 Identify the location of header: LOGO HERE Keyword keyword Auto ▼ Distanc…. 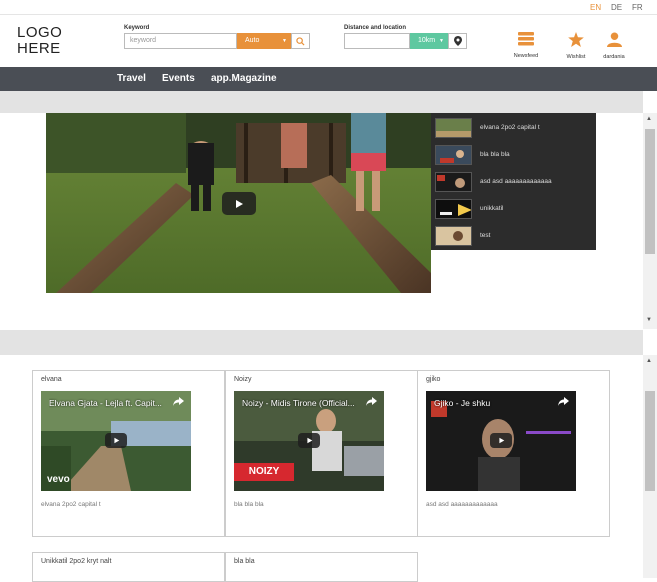
(328, 41).